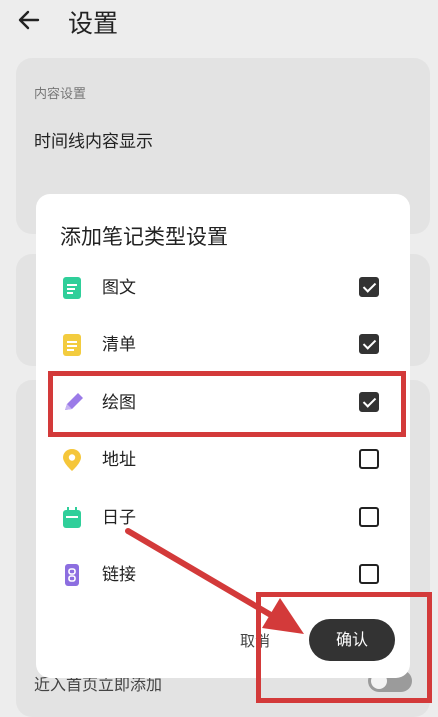  Describe the element at coordinates (214, 581) in the screenshot. I see `annotation-arrow-icon` at that location.